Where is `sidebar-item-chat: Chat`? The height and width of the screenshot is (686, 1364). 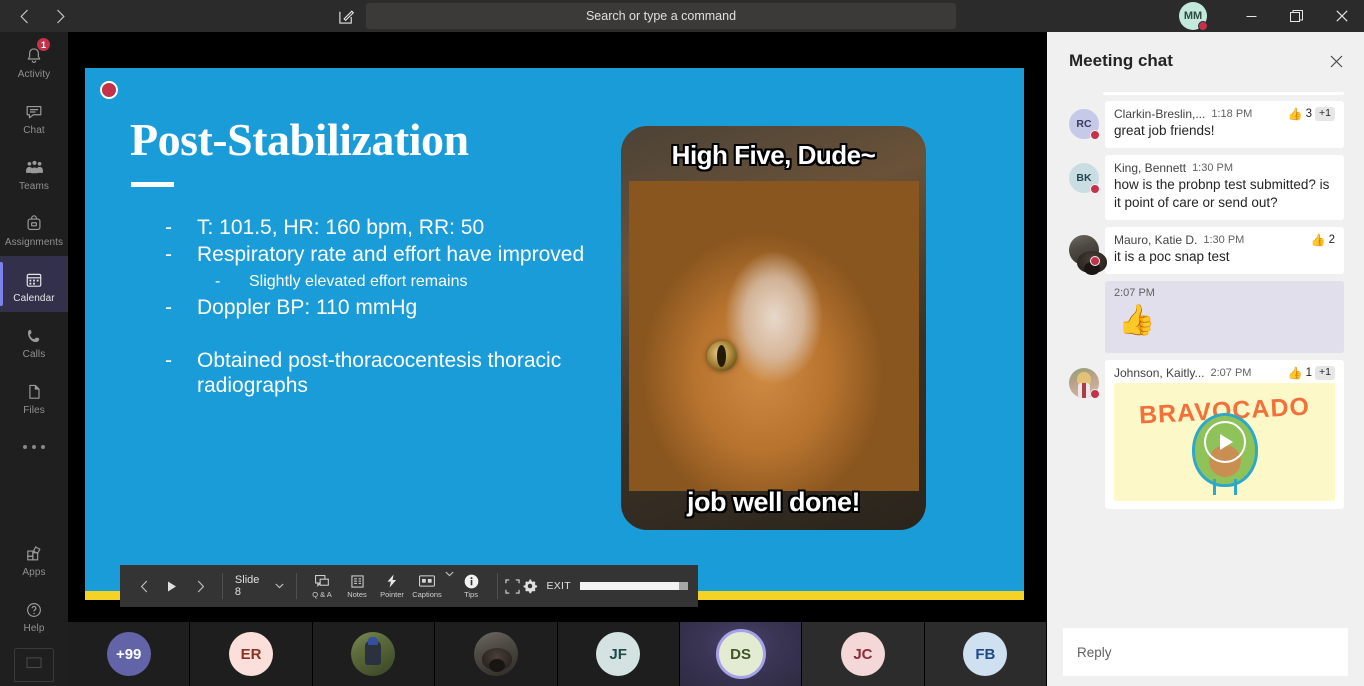
sidebar-item-chat: Chat is located at coordinates (34, 116).